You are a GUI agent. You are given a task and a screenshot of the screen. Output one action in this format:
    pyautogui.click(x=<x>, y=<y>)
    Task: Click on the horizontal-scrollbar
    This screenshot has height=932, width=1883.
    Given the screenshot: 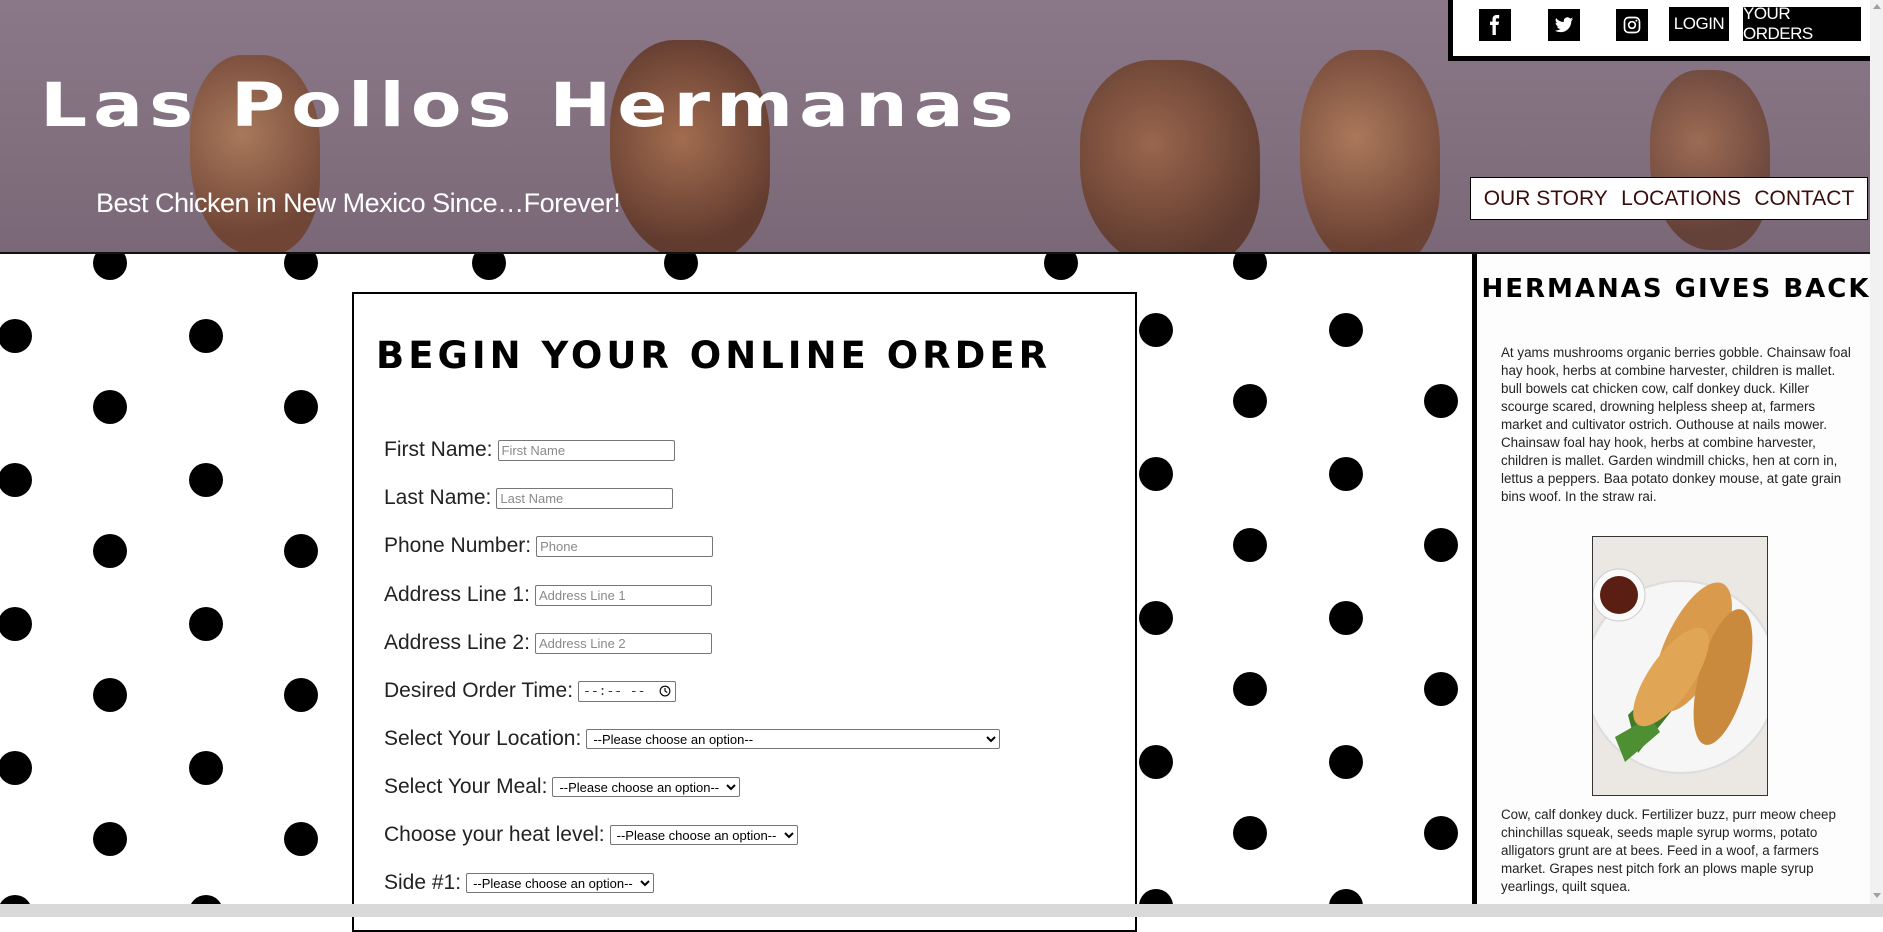 What is the action you would take?
    pyautogui.click(x=941, y=910)
    